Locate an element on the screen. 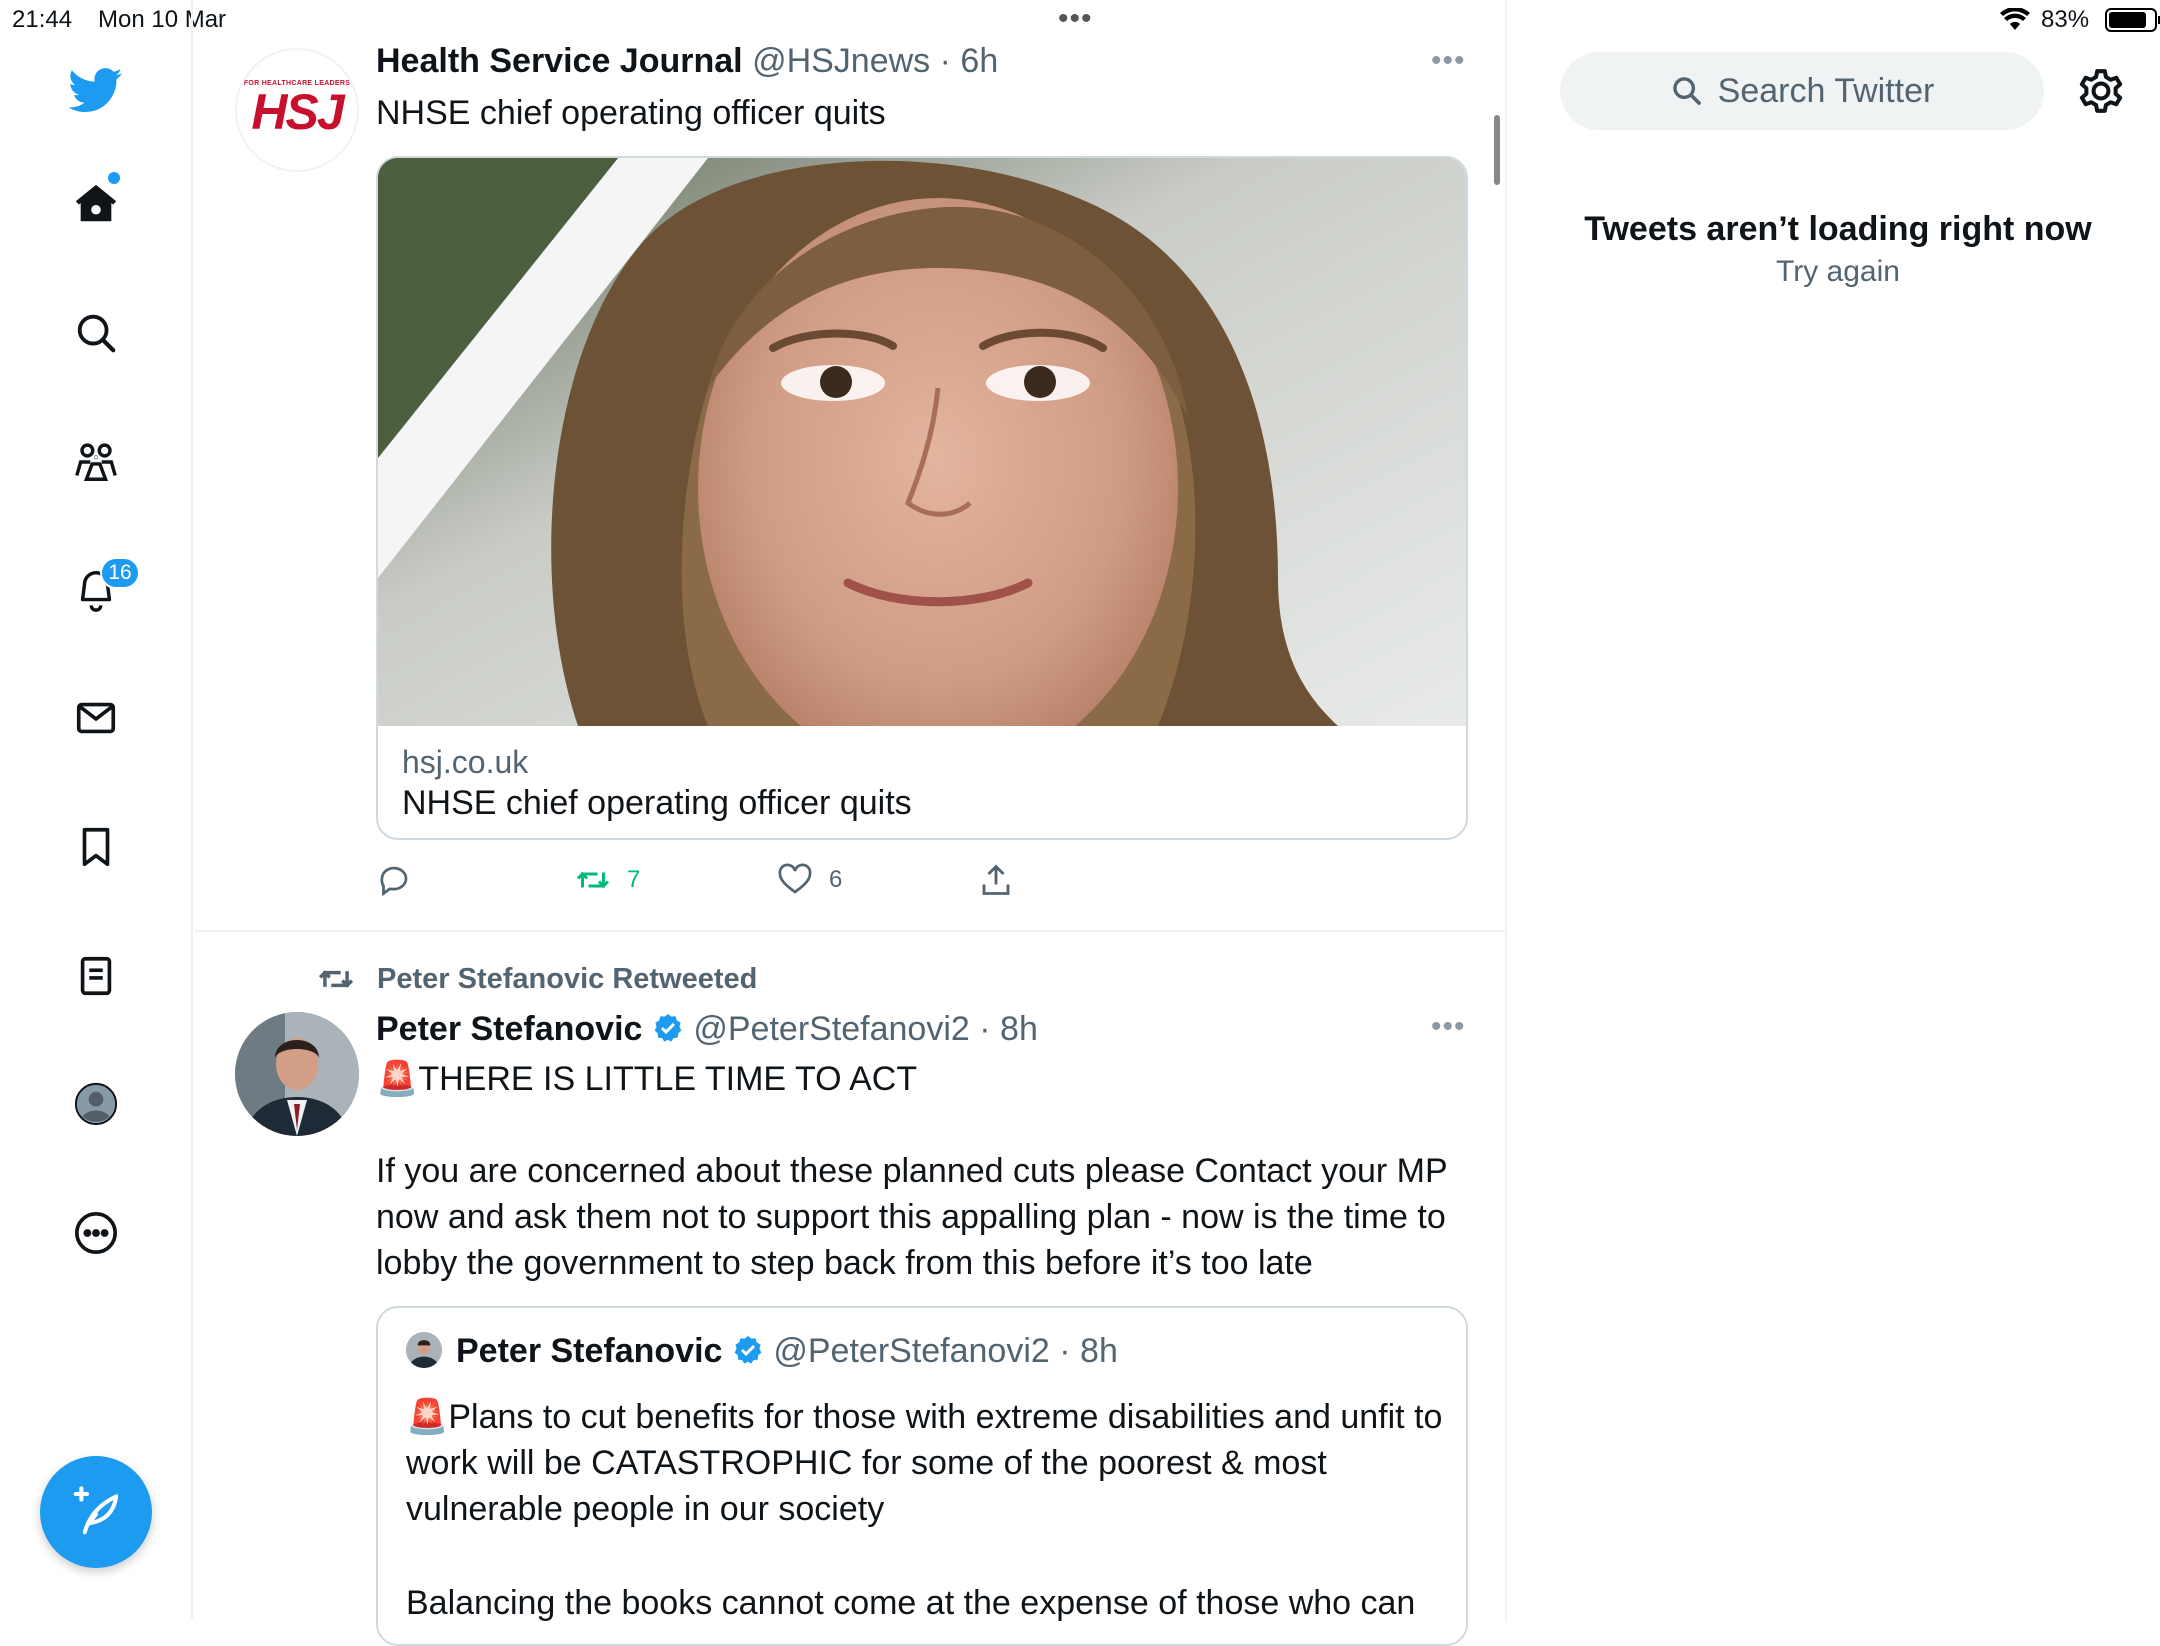 The height and width of the screenshot is (1646, 2160). tweet-author: Peter Stefanovic is located at coordinates (509, 1029).